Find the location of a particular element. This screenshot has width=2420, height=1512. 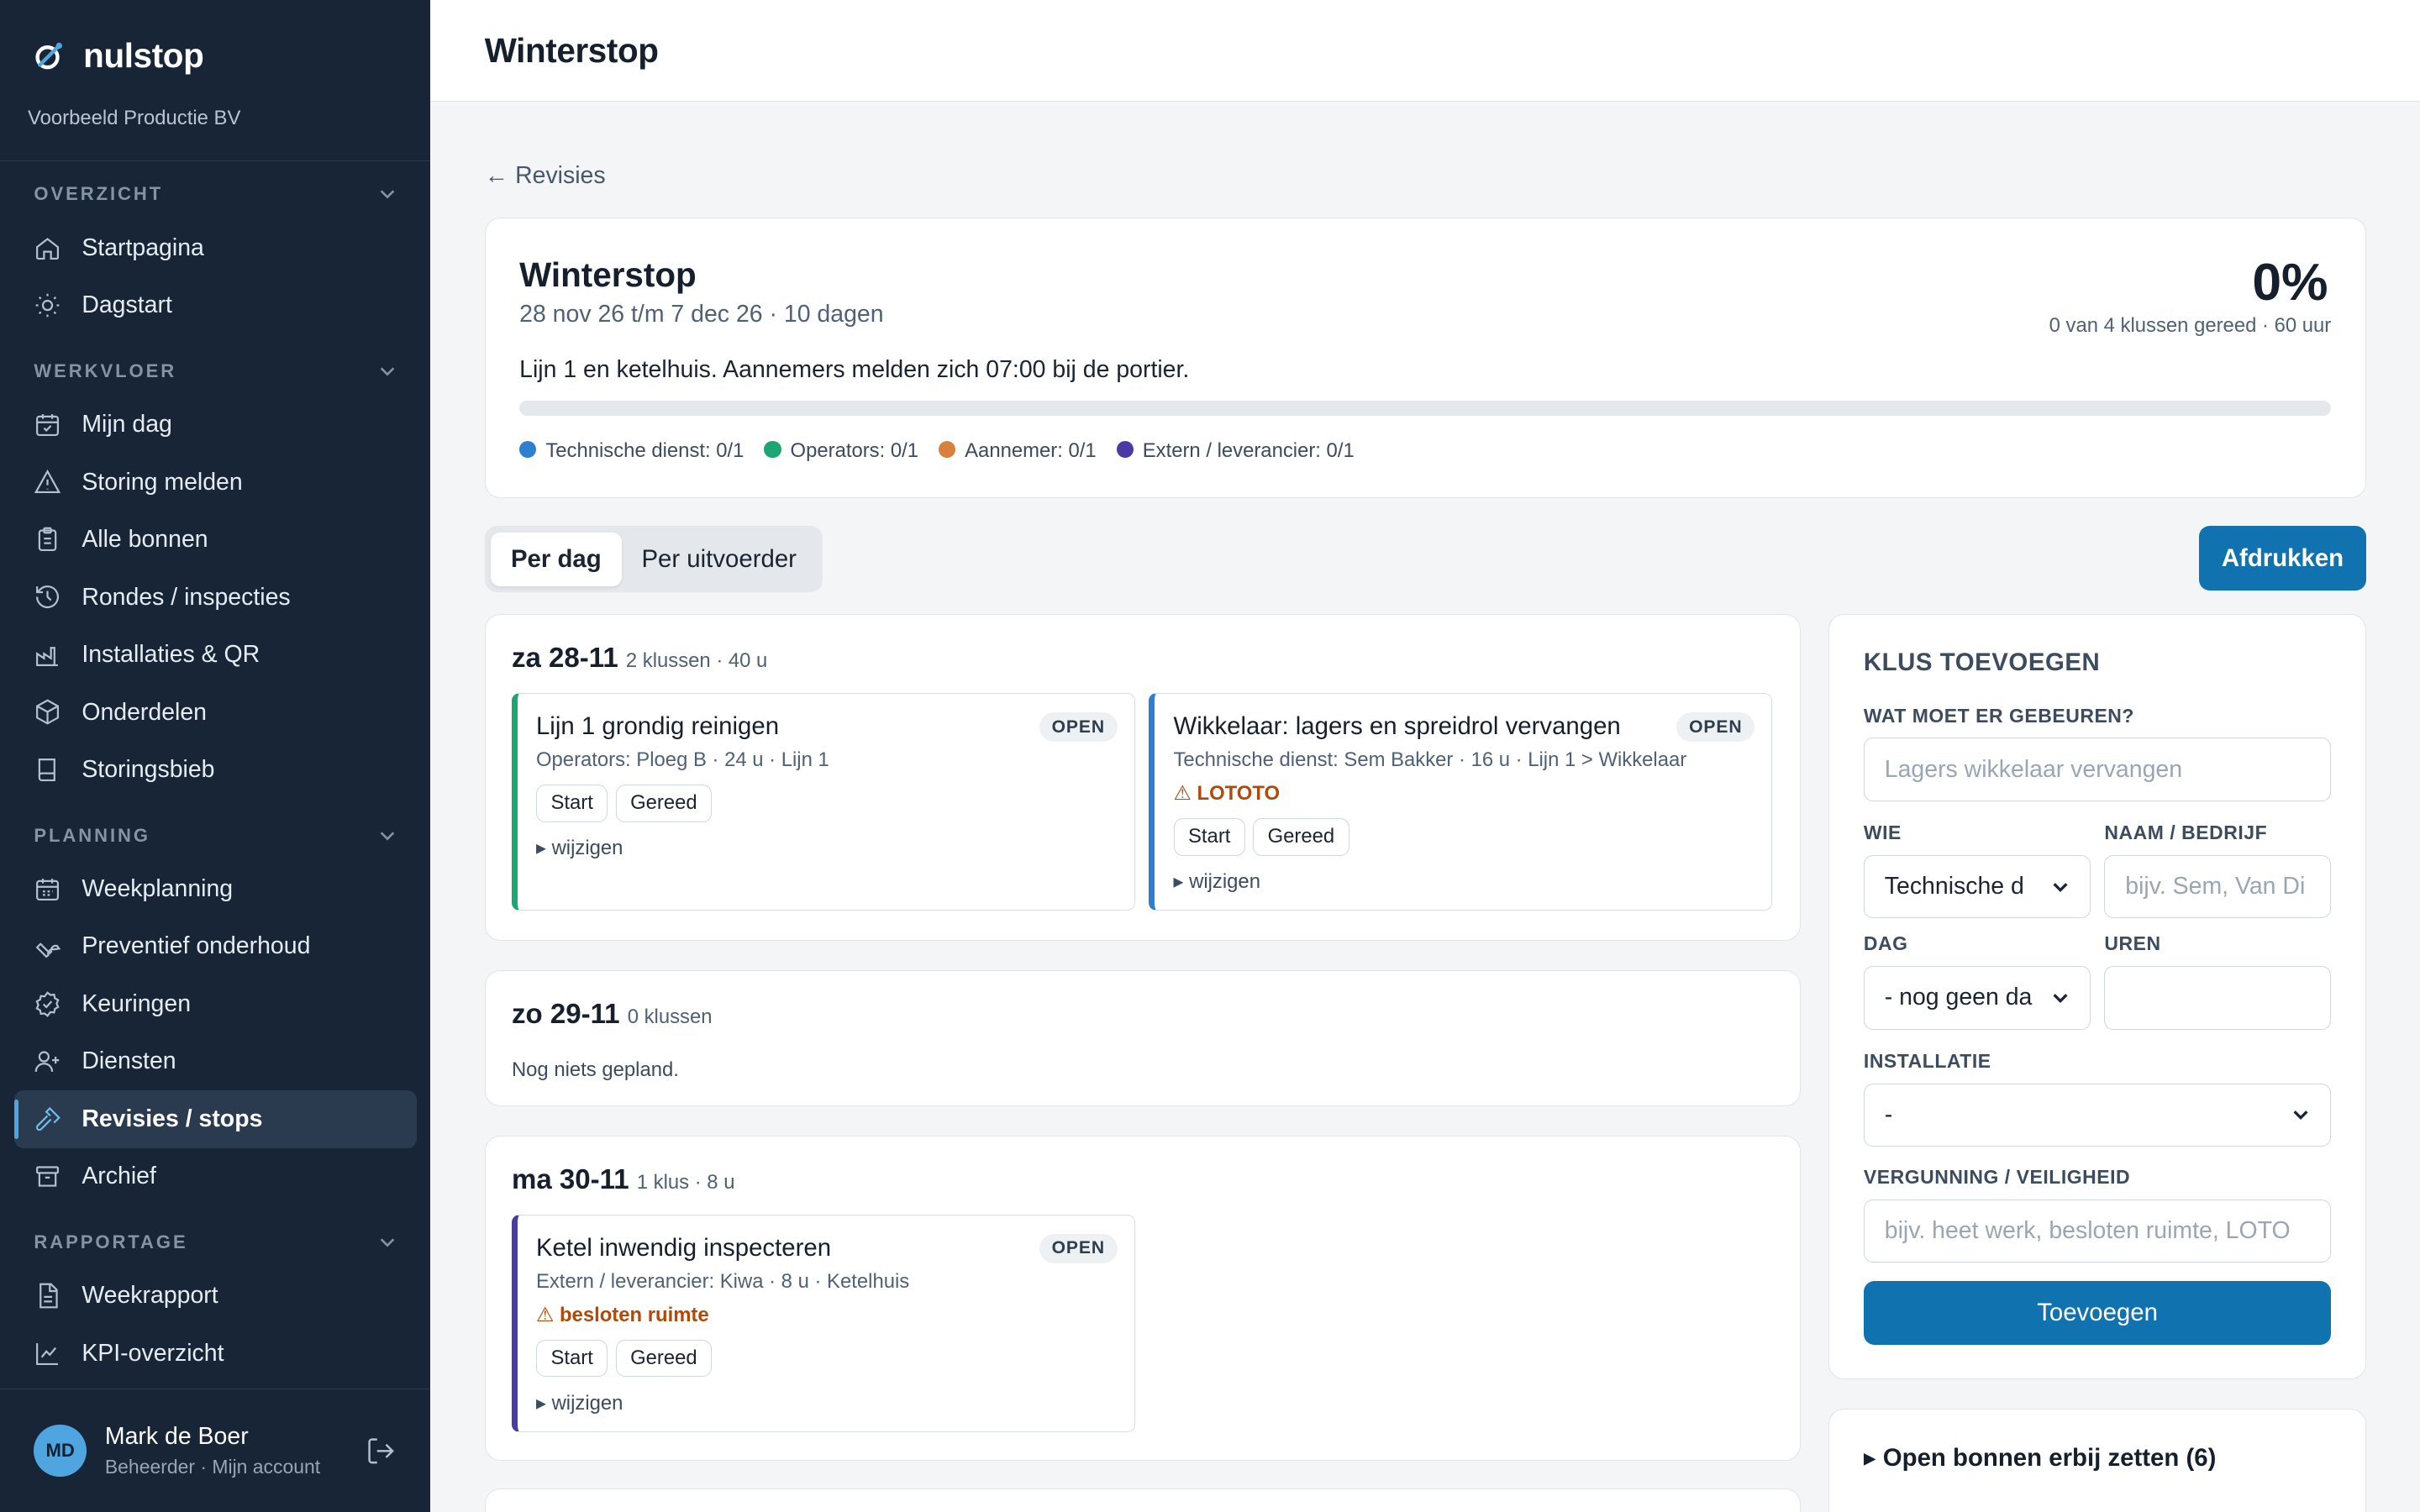

day-label: zo 29-11 is located at coordinates (566, 1015).